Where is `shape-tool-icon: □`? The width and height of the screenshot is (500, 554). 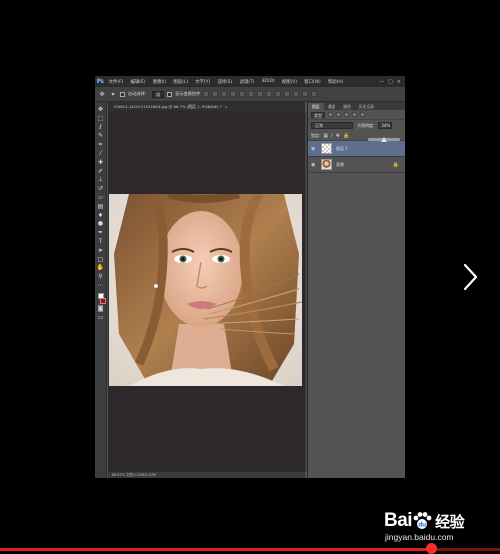
shape-tool-icon: □ is located at coordinates (100, 259).